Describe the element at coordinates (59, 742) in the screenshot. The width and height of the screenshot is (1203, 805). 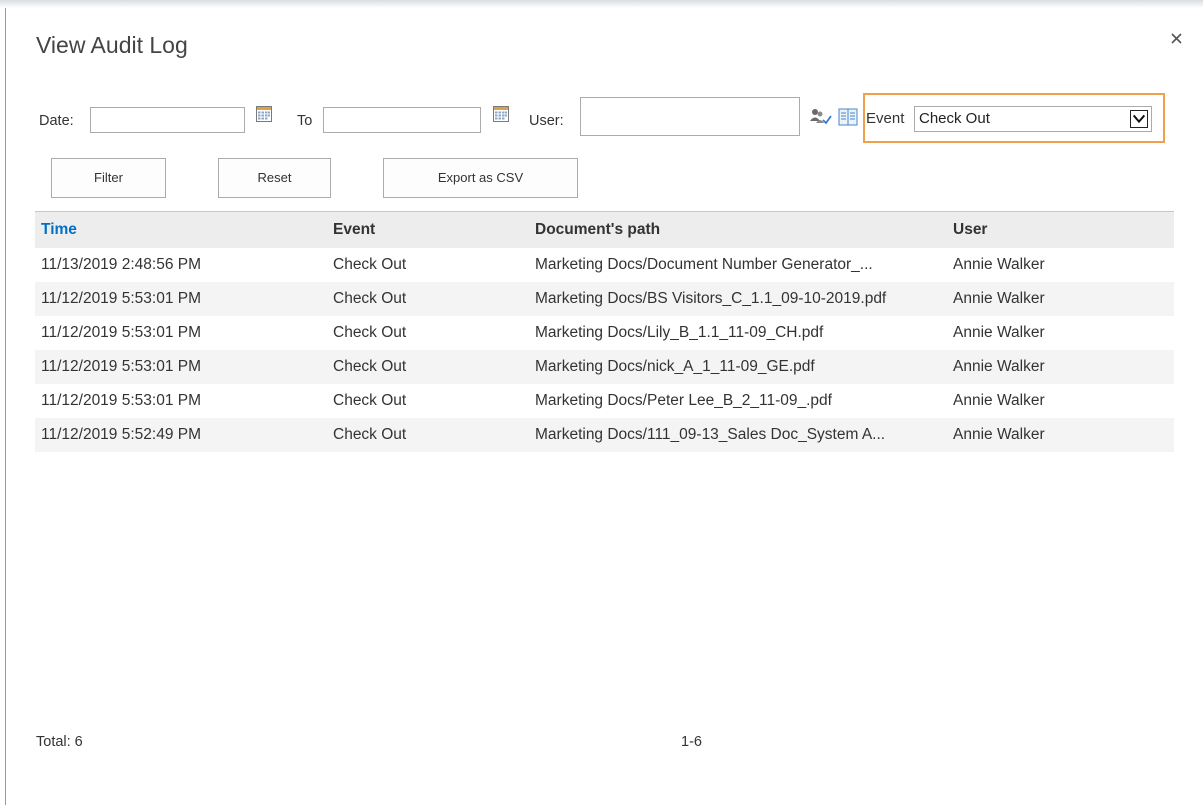
I see `total-count: Total: 6` at that location.